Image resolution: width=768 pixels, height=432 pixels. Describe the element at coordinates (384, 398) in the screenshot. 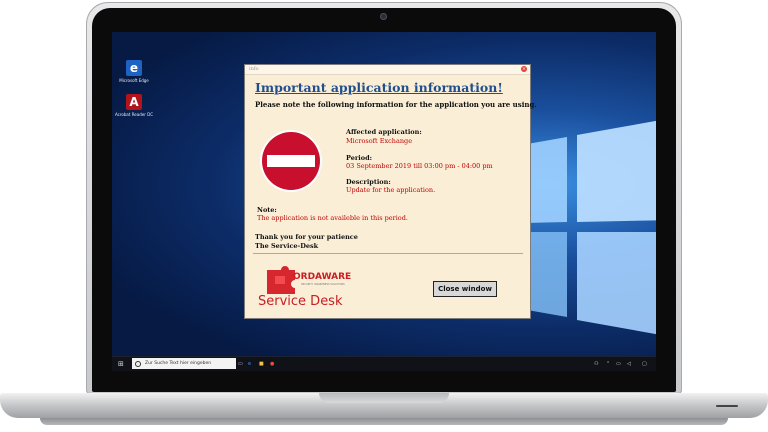

I see `laptop-notch` at that location.